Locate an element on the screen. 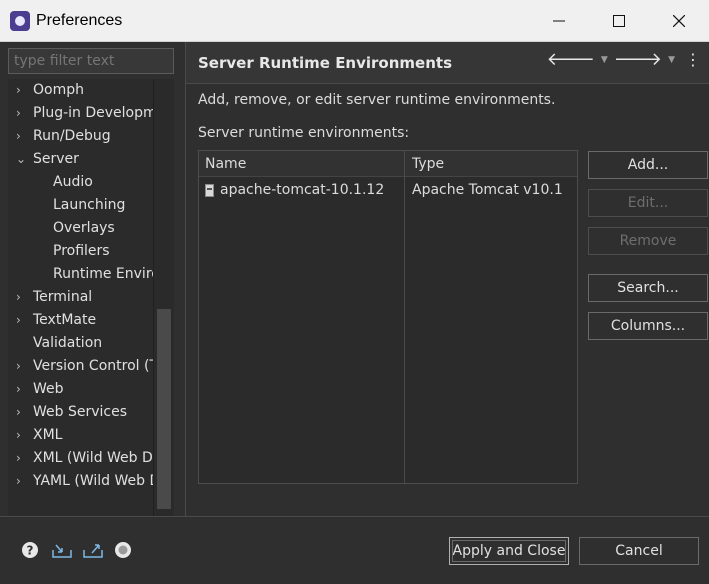 The image size is (709, 584). table-label: Server runtime environments: is located at coordinates (304, 133).